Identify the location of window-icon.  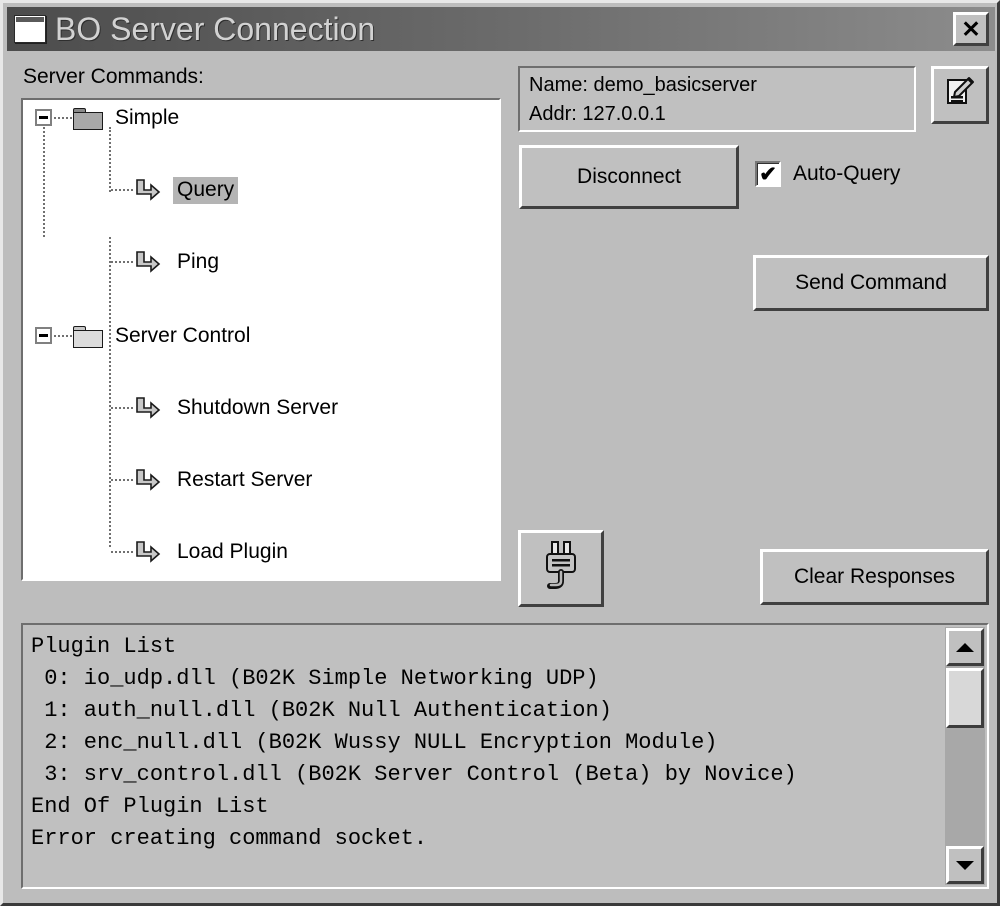
(30, 29).